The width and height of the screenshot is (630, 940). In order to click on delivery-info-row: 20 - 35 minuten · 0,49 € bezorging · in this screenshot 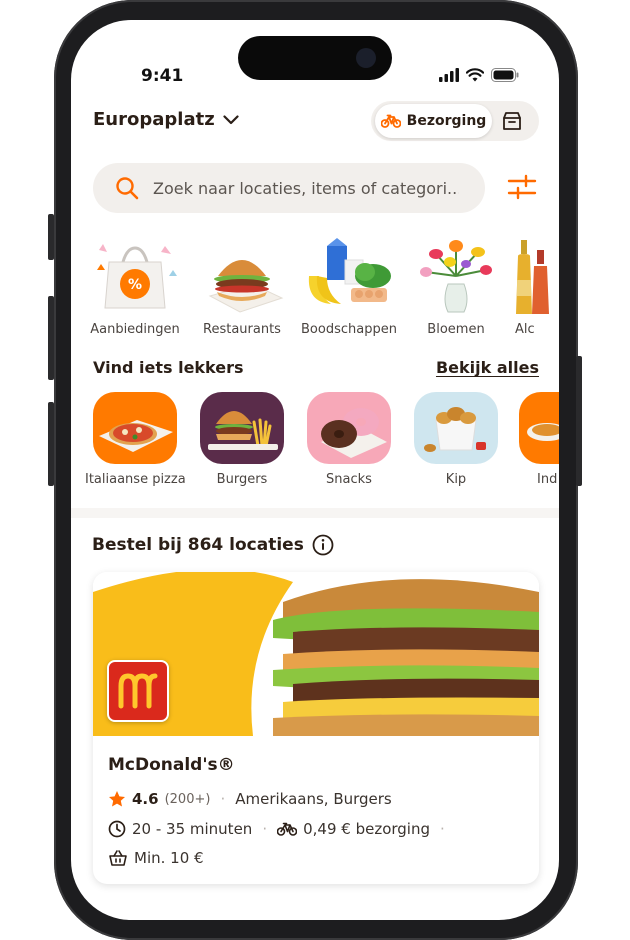, I will do `click(278, 829)`.